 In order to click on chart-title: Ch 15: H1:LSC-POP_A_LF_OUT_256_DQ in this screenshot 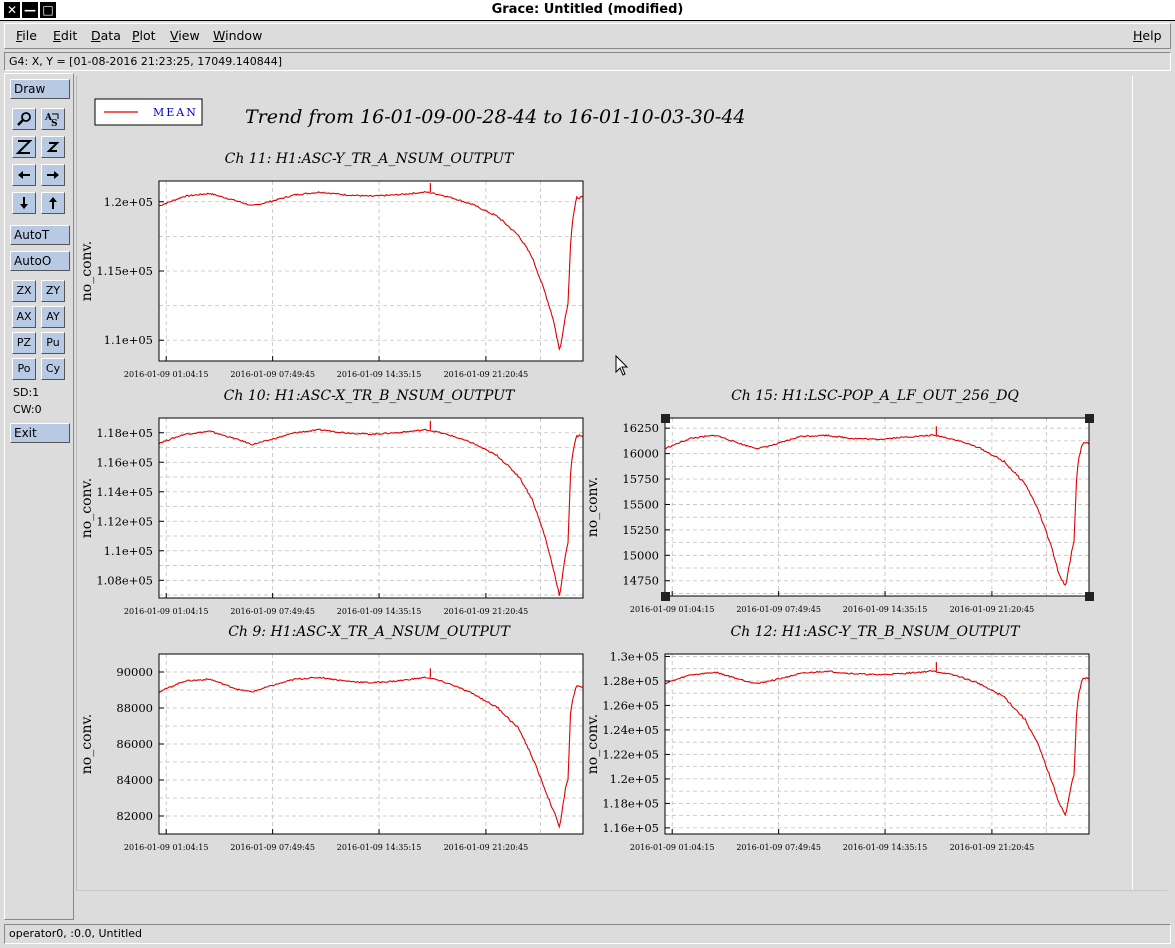, I will do `click(875, 396)`.